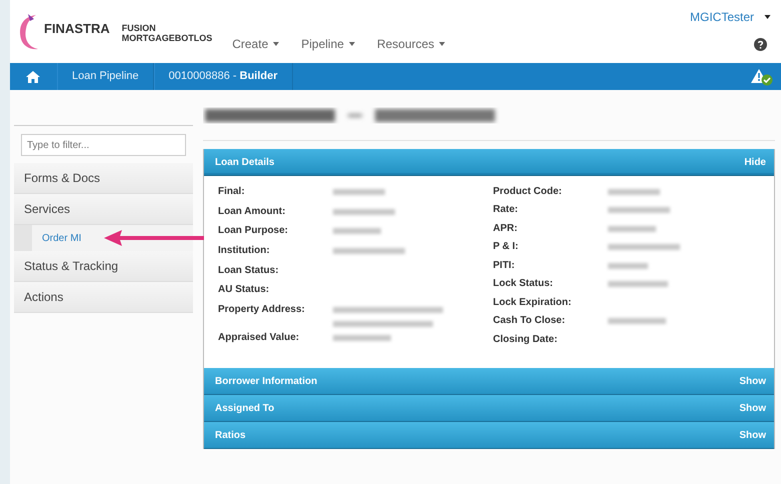 This screenshot has width=781, height=484. What do you see at coordinates (411, 44) in the screenshot?
I see `menu-button: Resources` at bounding box center [411, 44].